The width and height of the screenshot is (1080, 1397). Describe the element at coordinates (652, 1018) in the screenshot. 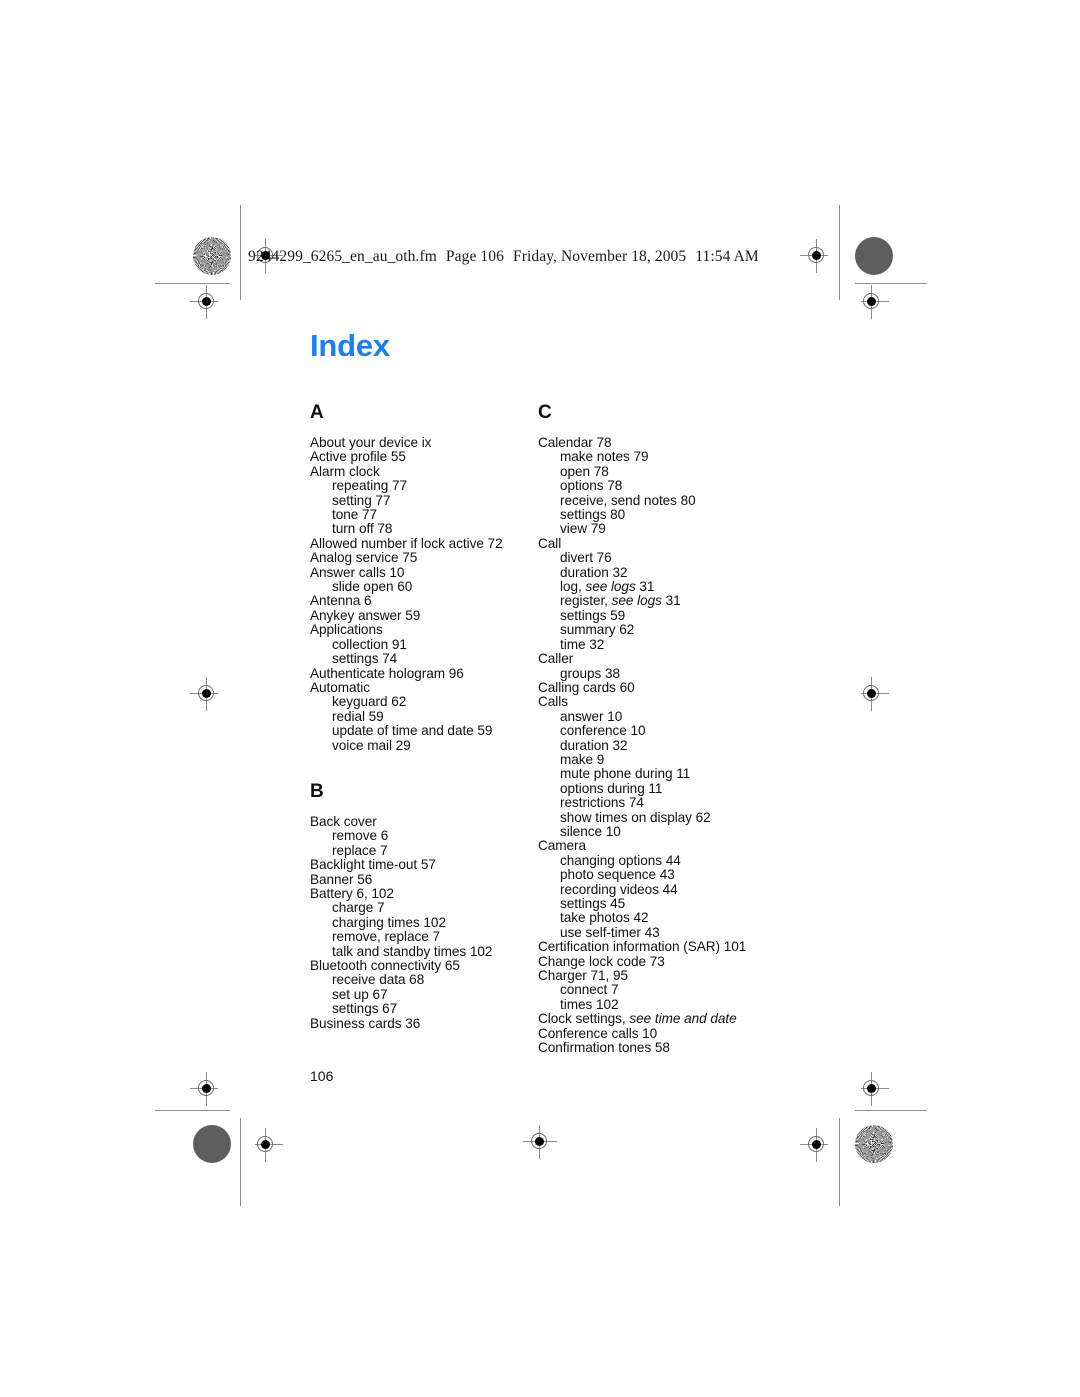

I see `index-entry: Clock settings, see time and date` at that location.